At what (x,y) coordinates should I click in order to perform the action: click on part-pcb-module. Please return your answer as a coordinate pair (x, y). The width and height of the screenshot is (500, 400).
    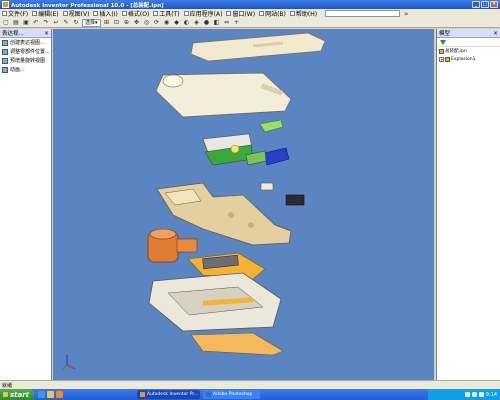
    Looking at the image, I should click on (246, 149).